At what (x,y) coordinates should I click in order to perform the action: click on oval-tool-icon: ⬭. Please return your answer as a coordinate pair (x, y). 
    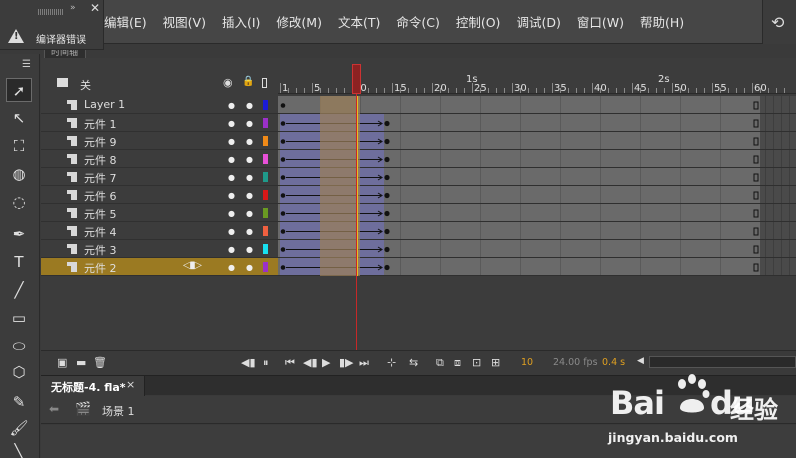
    Looking at the image, I should click on (19, 346).